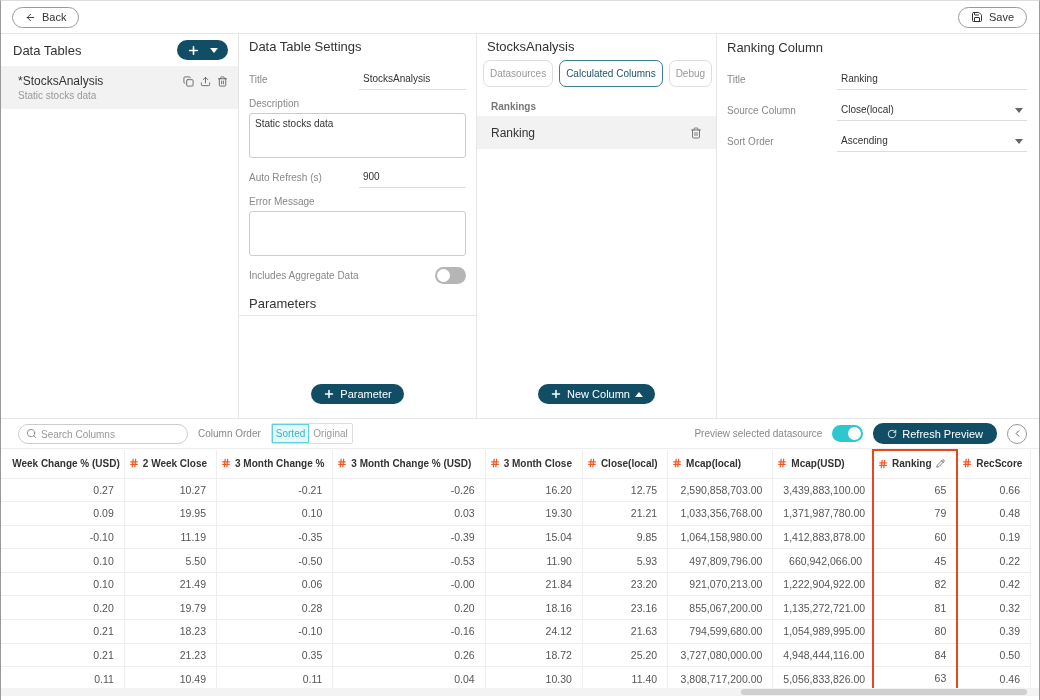  Describe the element at coordinates (994, 655) in the screenshot. I see `table-cell: 0.50` at that location.